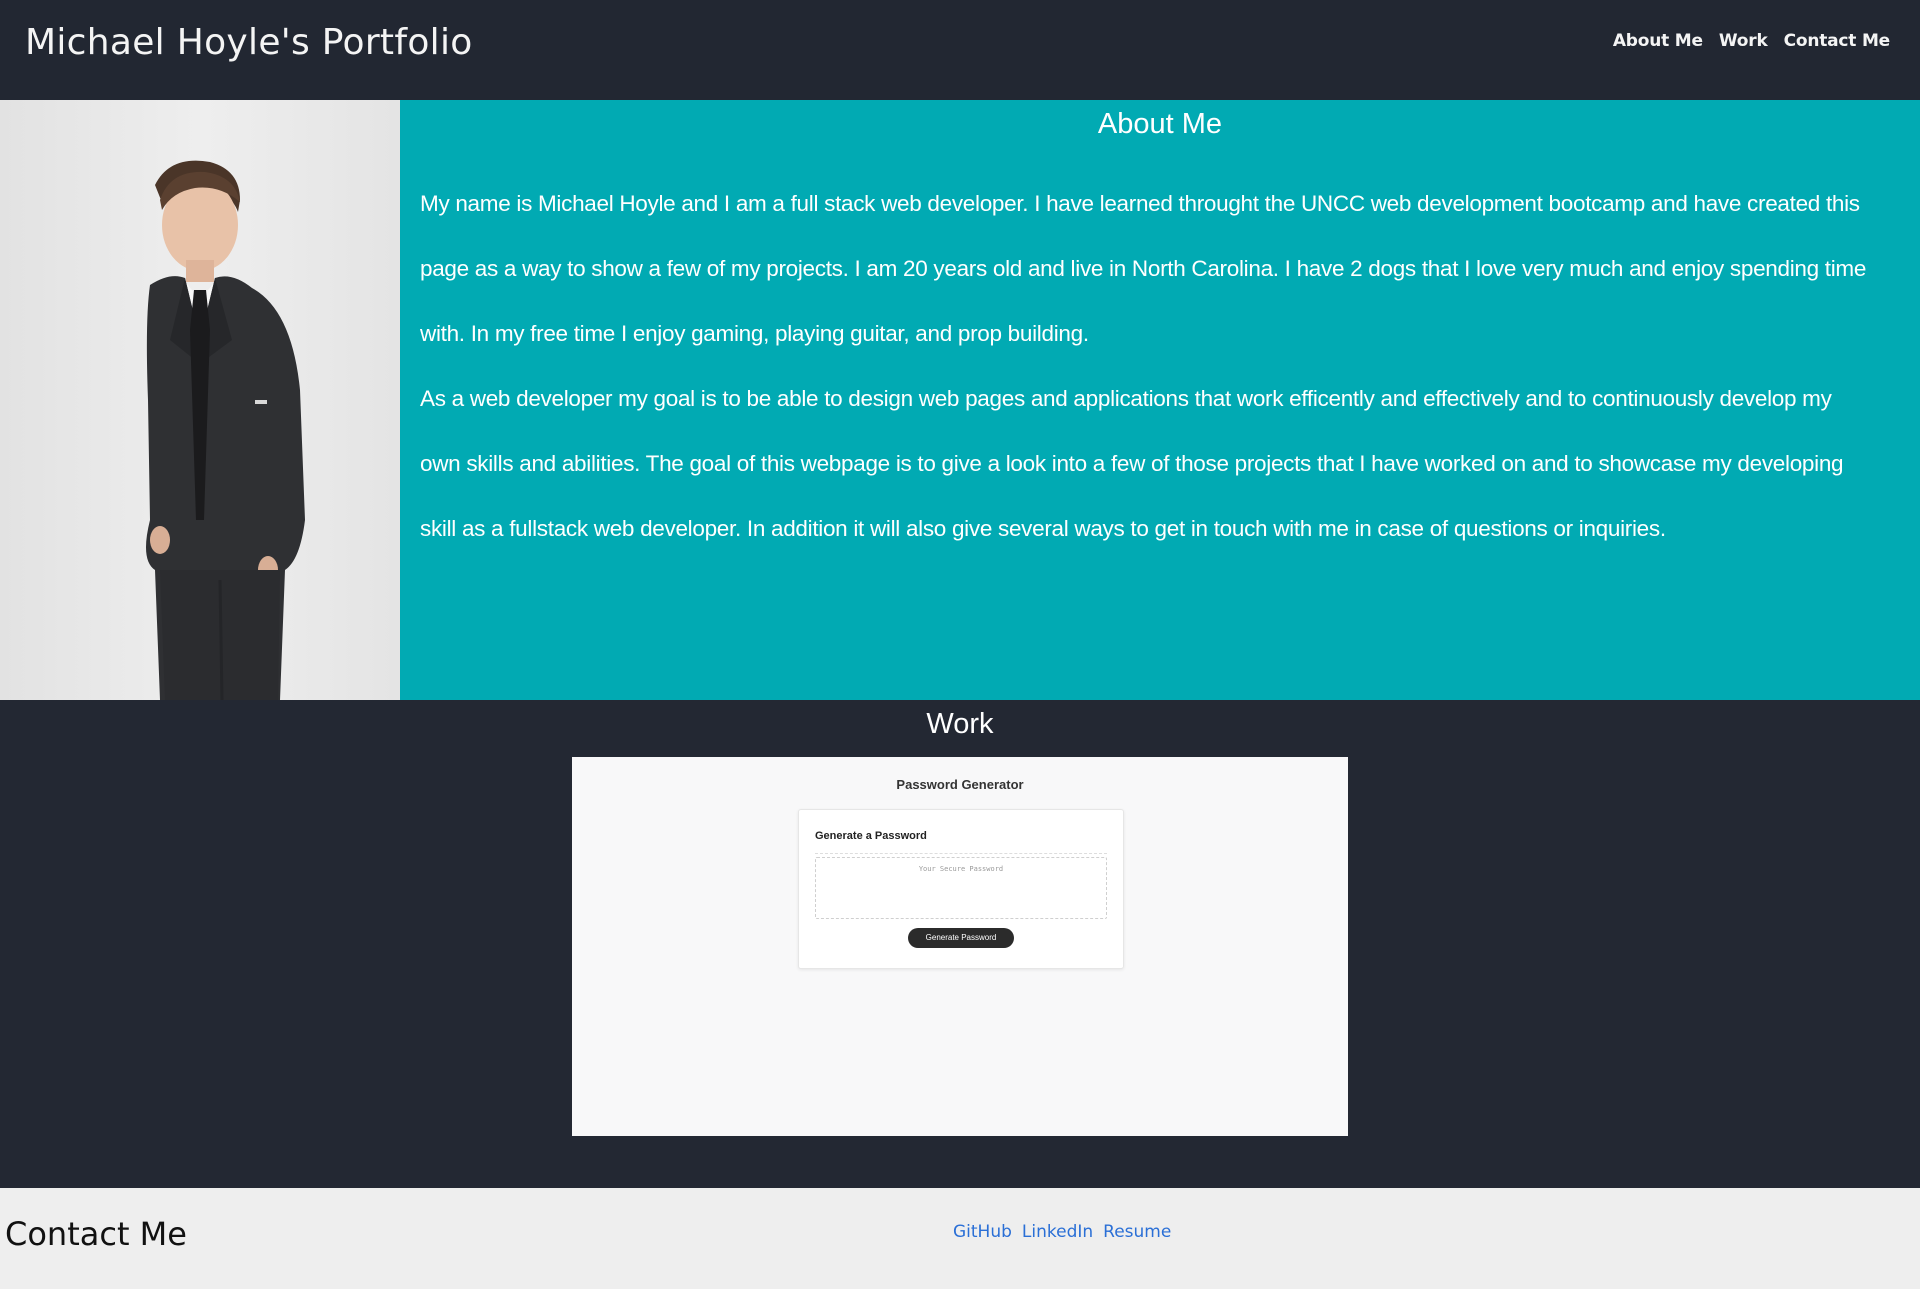  Describe the element at coordinates (1658, 41) in the screenshot. I see `nav-about-me: About Me` at that location.